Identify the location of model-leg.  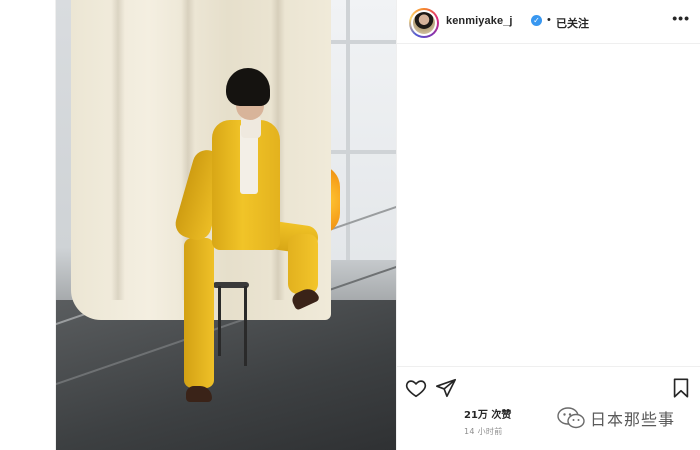
(199, 313).